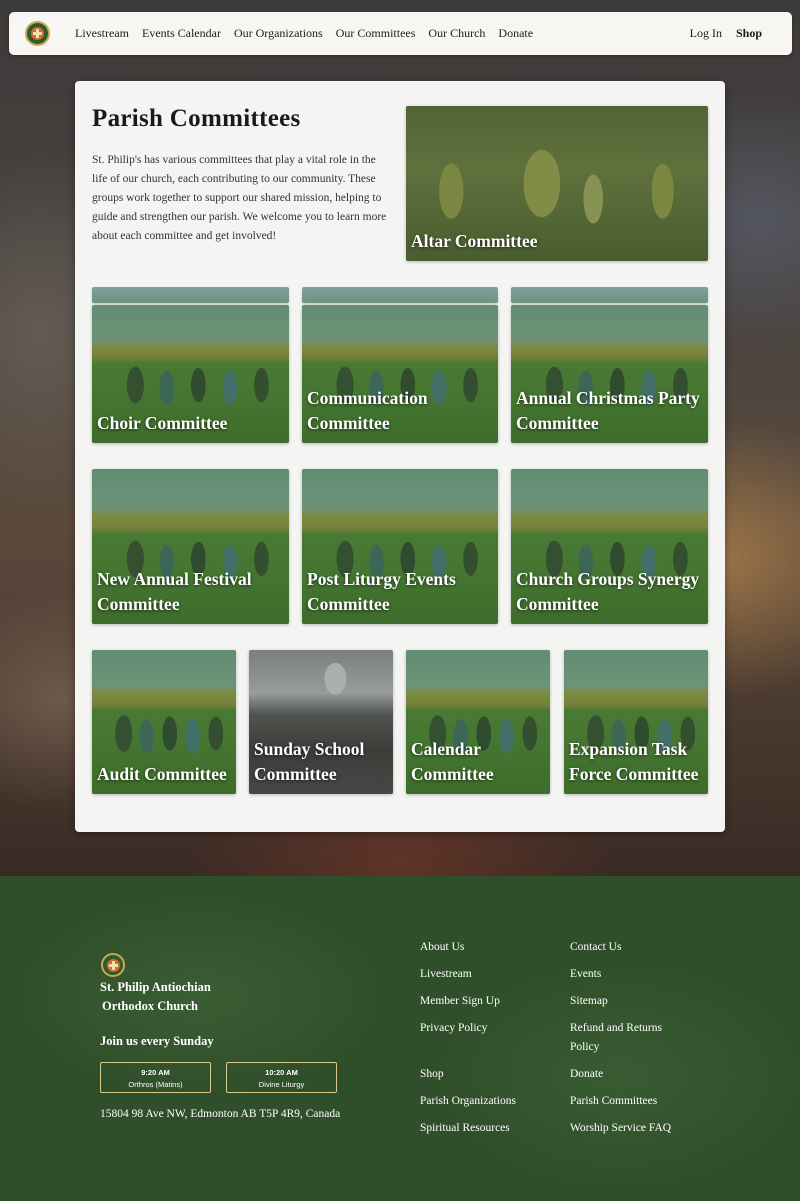  I want to click on footer-link-privacy-policy: Privacy Policy, so click(453, 1028).